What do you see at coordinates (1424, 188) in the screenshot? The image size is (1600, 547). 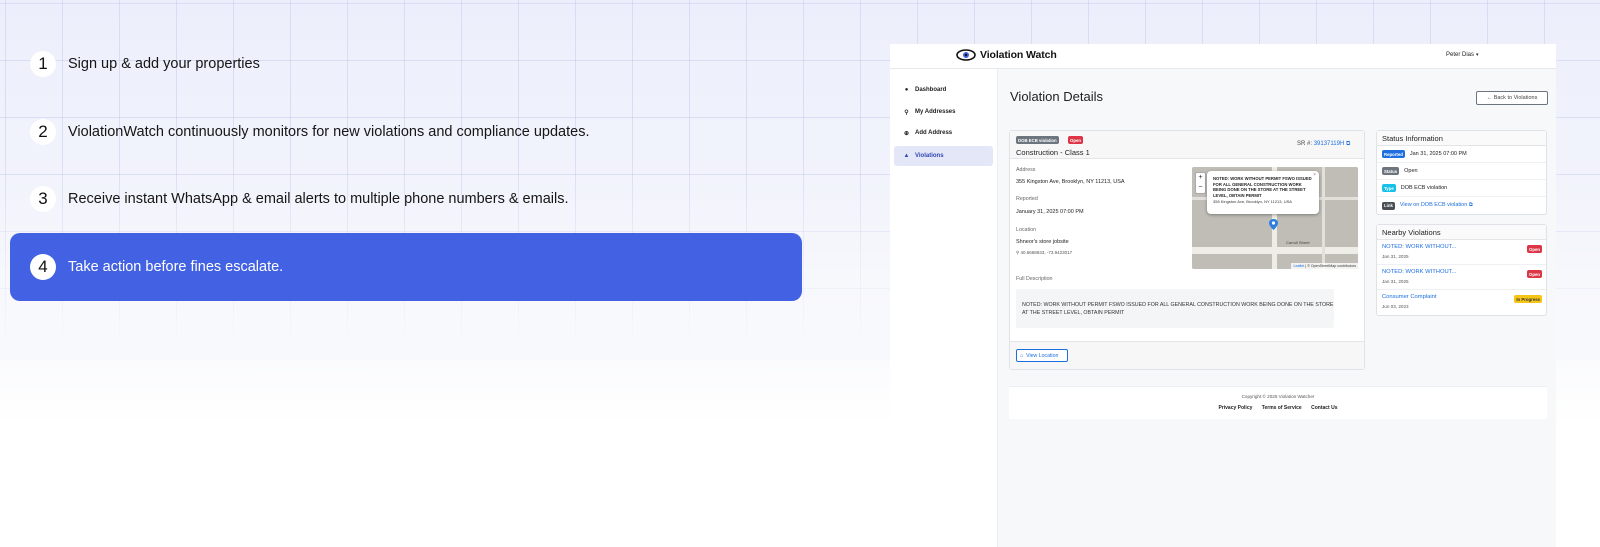 I see `type-value: DOB ECB violation` at bounding box center [1424, 188].